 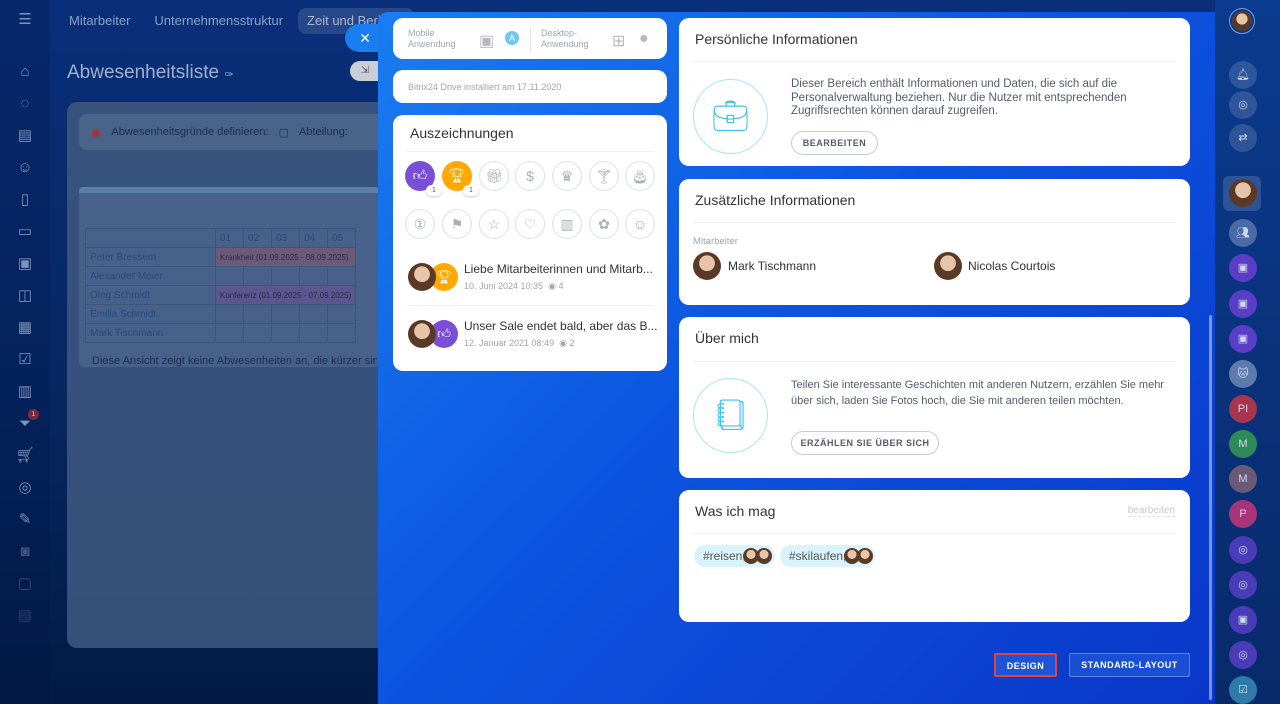 What do you see at coordinates (604, 224) in the screenshot?
I see `award-flower-icon: ✿` at bounding box center [604, 224].